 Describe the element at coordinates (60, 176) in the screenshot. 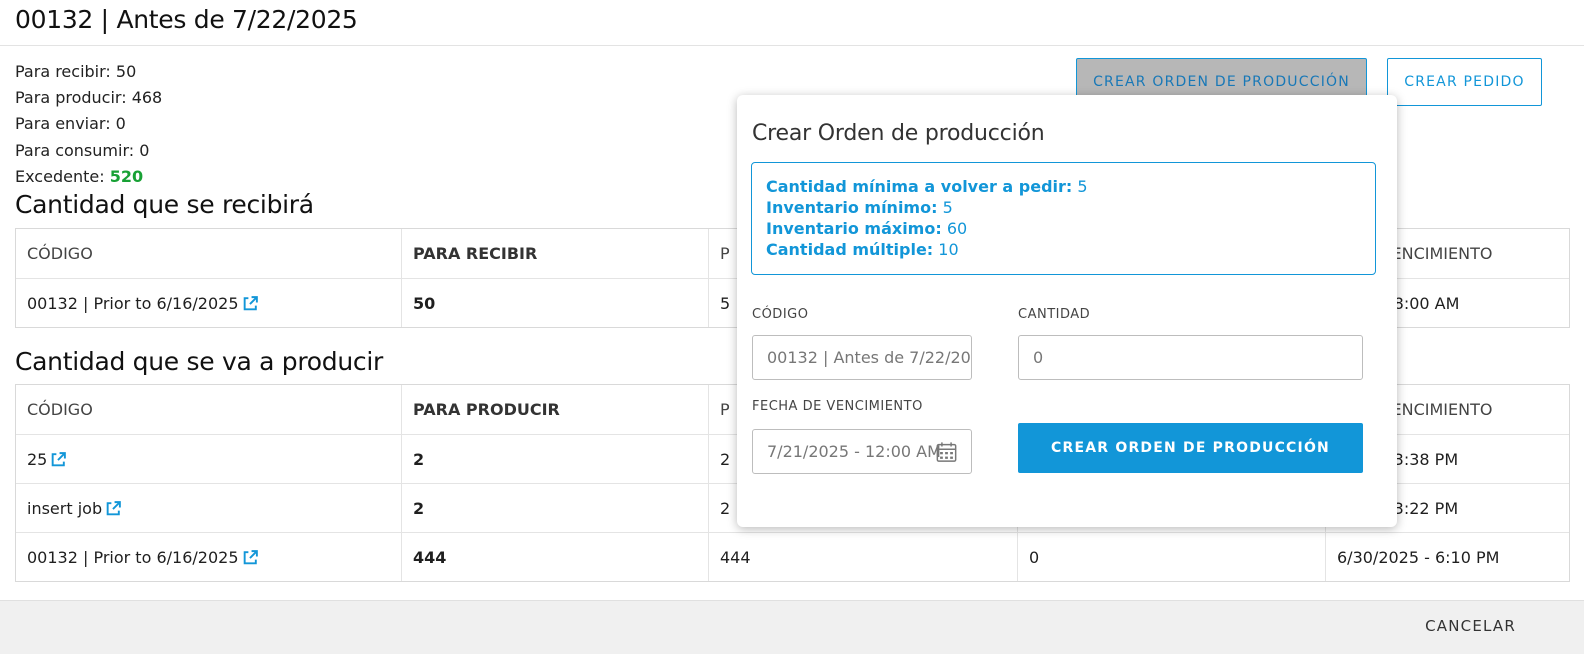

I see `surplus-label: Excedente:` at that location.